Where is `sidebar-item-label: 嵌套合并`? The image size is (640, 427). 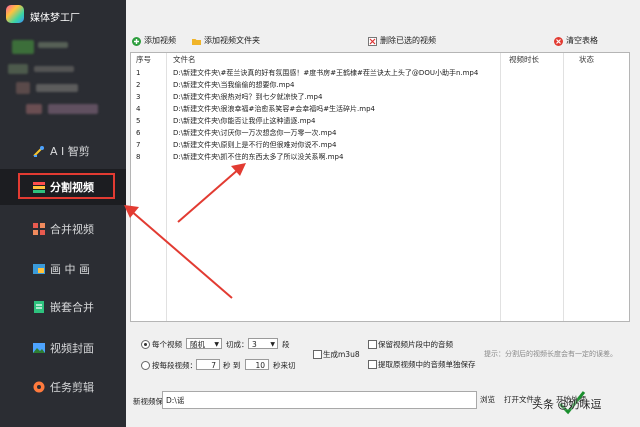
sidebar-item-label: 嵌套合并 is located at coordinates (72, 307).